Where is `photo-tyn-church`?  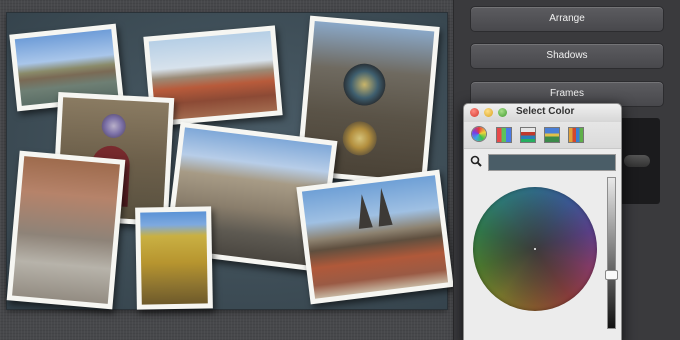 photo-tyn-church is located at coordinates (375, 237).